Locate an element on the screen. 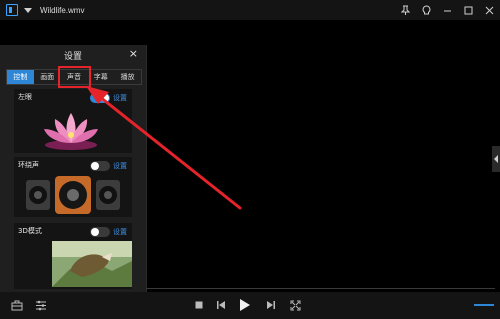  seek-bar is located at coordinates (250, 288).